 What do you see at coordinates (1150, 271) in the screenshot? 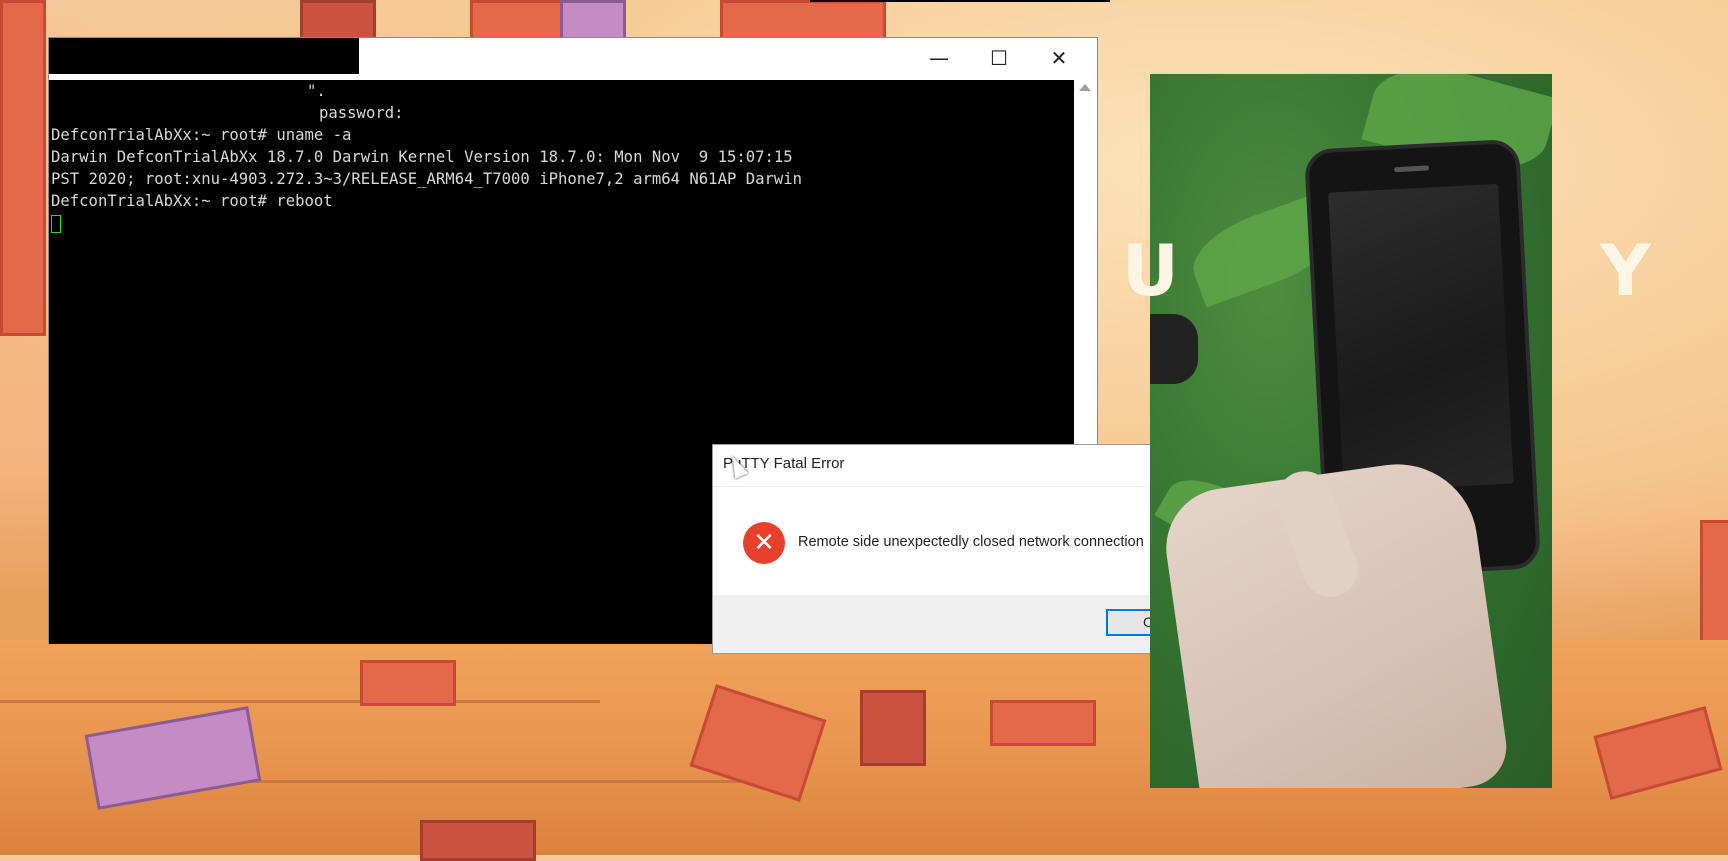
I see `overlay-letter: U` at bounding box center [1150, 271].